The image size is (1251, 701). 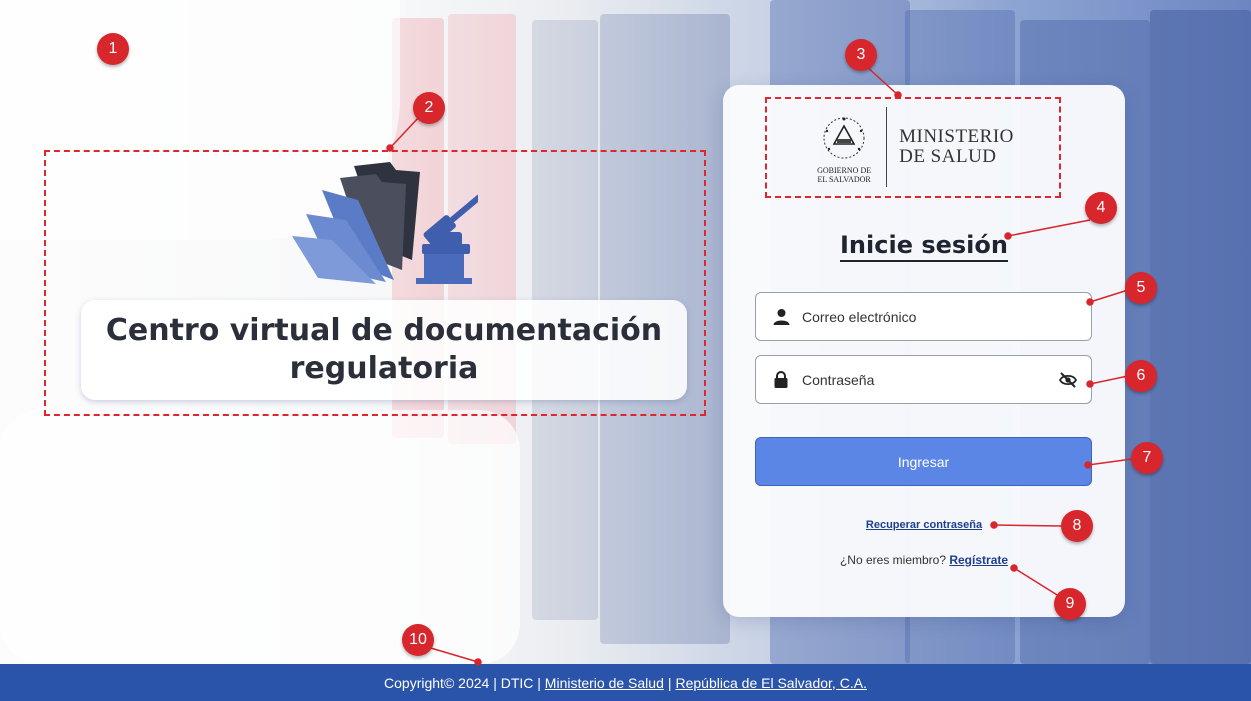 What do you see at coordinates (1200, 337) in the screenshot?
I see `binder-blue` at bounding box center [1200, 337].